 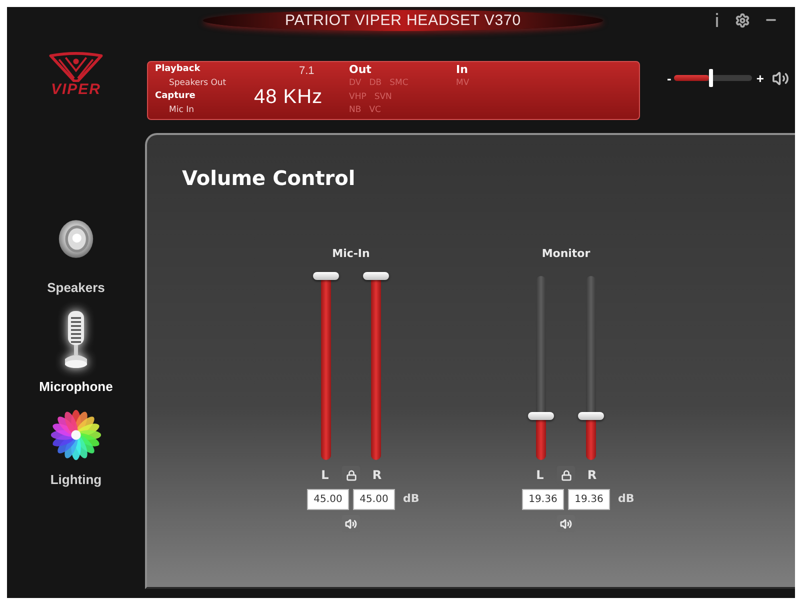 What do you see at coordinates (360, 70) in the screenshot?
I see `feature-group-label: Out` at bounding box center [360, 70].